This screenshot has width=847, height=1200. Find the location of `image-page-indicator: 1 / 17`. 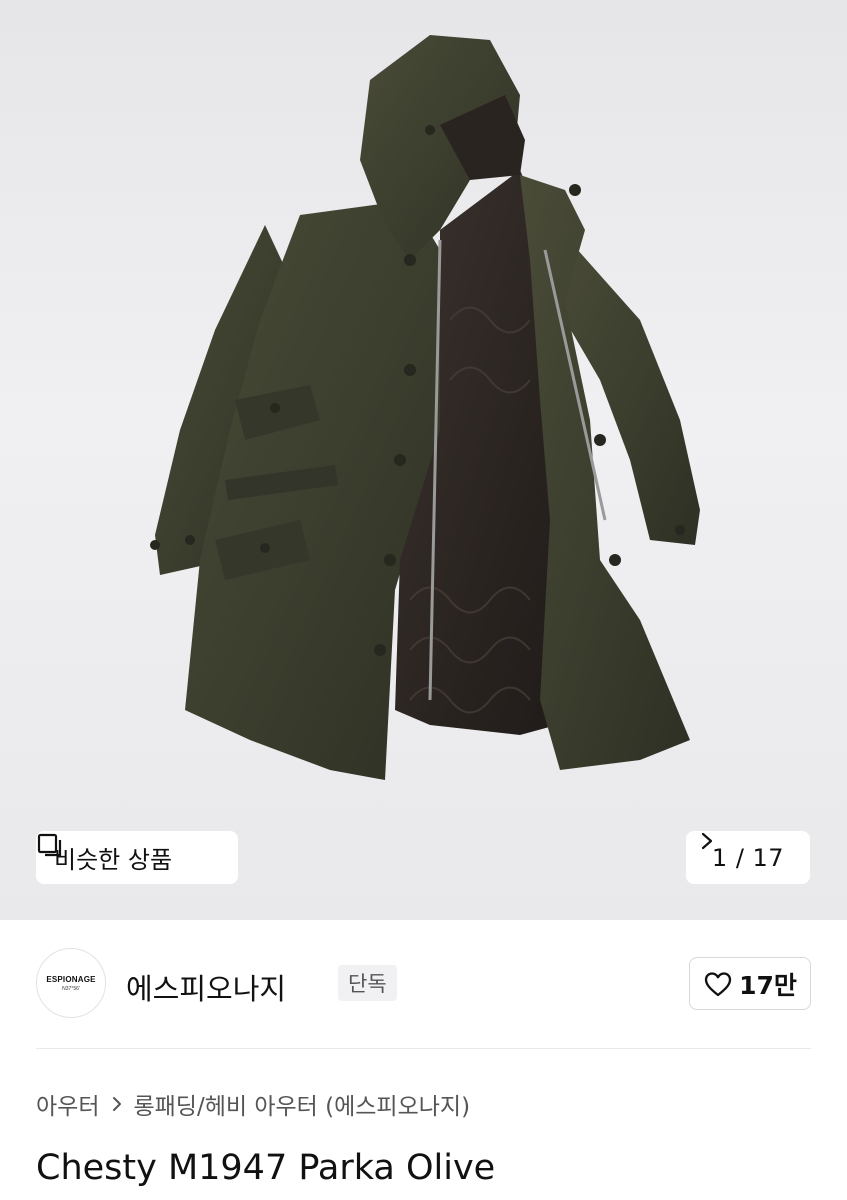

image-page-indicator: 1 / 17 is located at coordinates (748, 857).